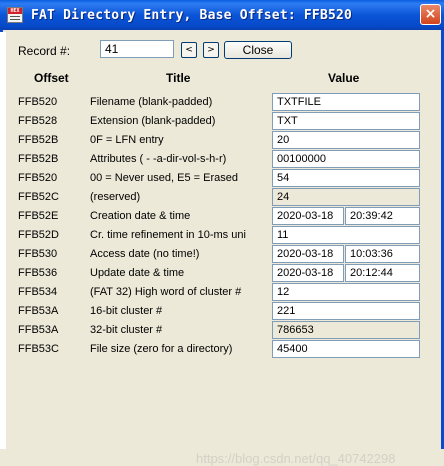 The width and height of the screenshot is (444, 466). Describe the element at coordinates (44, 51) in the screenshot. I see `record-label: Record #:` at that location.